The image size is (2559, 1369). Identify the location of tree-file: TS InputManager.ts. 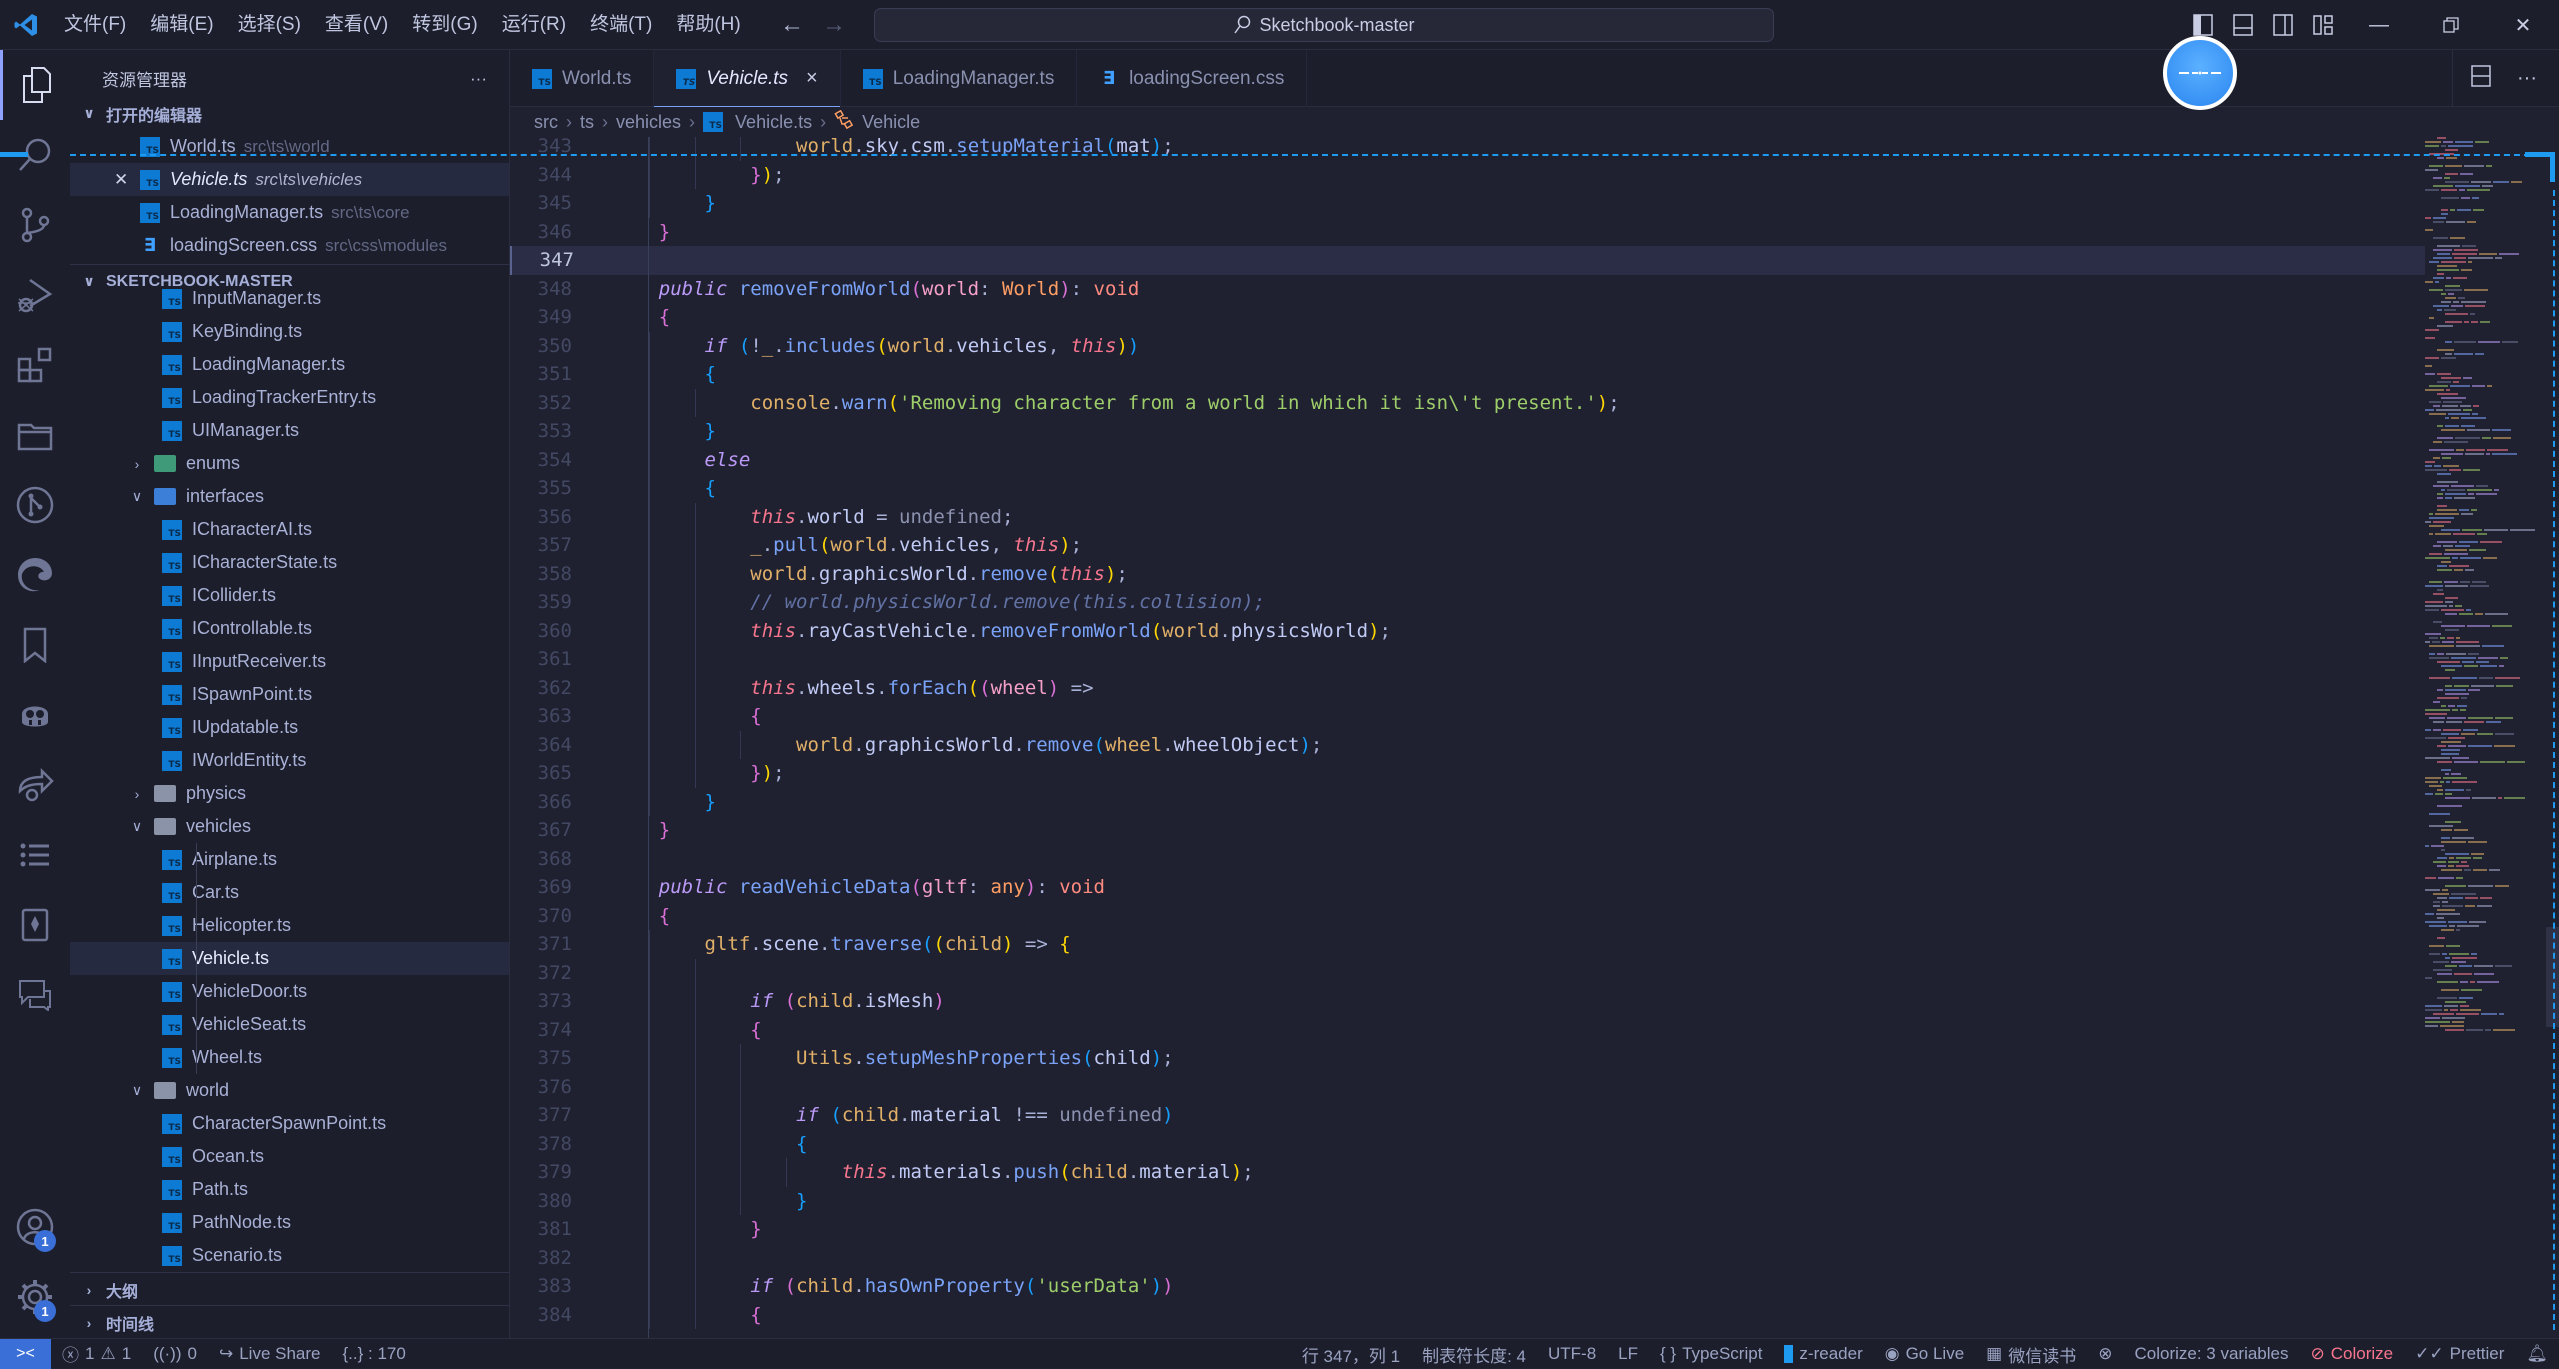
(289, 298).